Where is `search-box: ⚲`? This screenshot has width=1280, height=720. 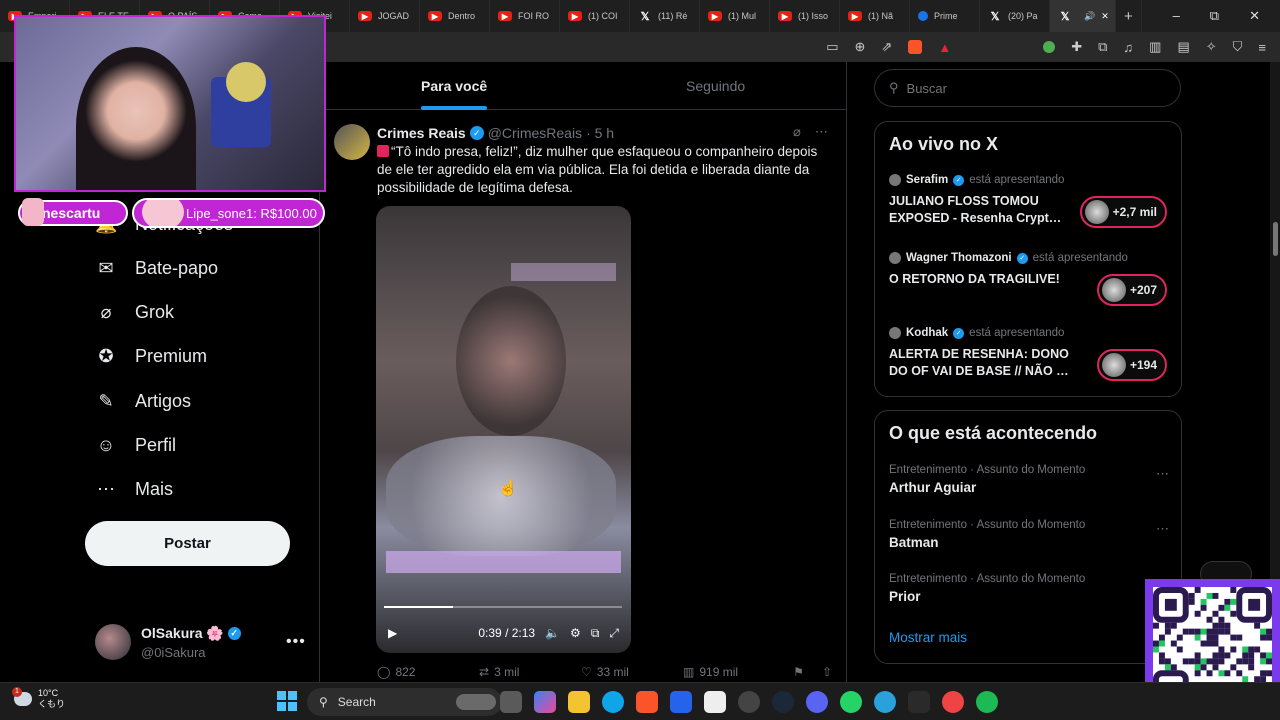 search-box: ⚲ is located at coordinates (1027, 88).